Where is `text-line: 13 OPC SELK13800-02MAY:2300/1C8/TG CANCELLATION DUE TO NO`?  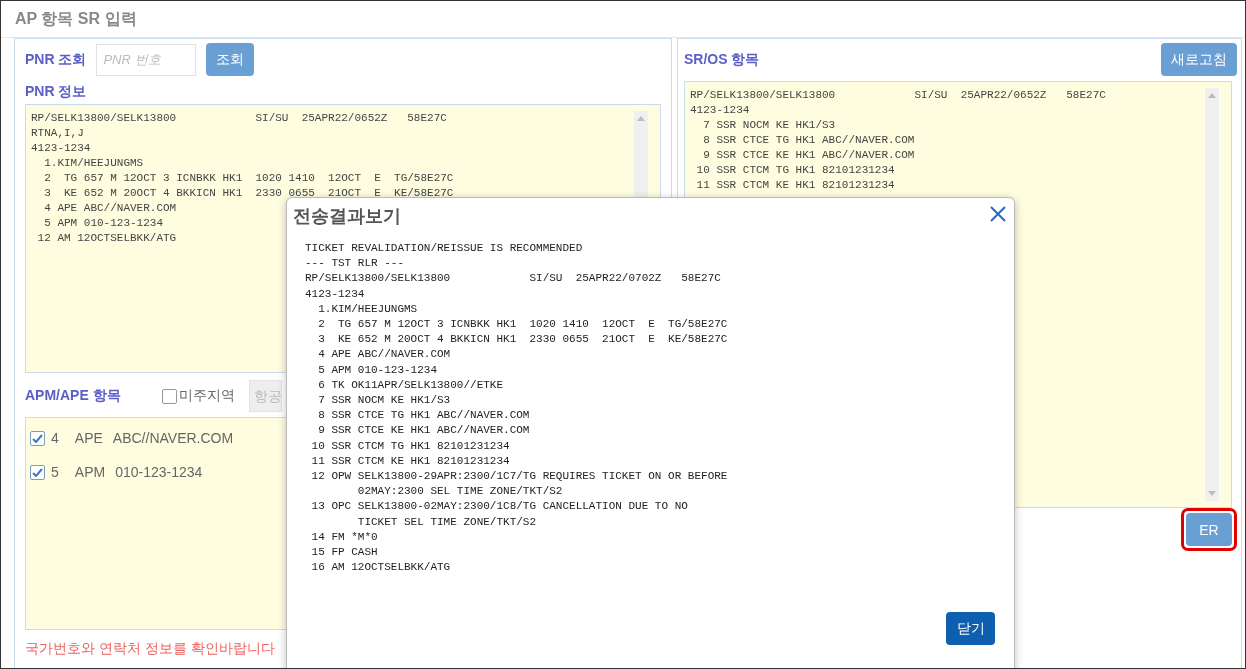 text-line: 13 OPC SELK13800-02MAY:2300/1C8/TG CANCELLATION DUE TO NO is located at coordinates (499, 507).